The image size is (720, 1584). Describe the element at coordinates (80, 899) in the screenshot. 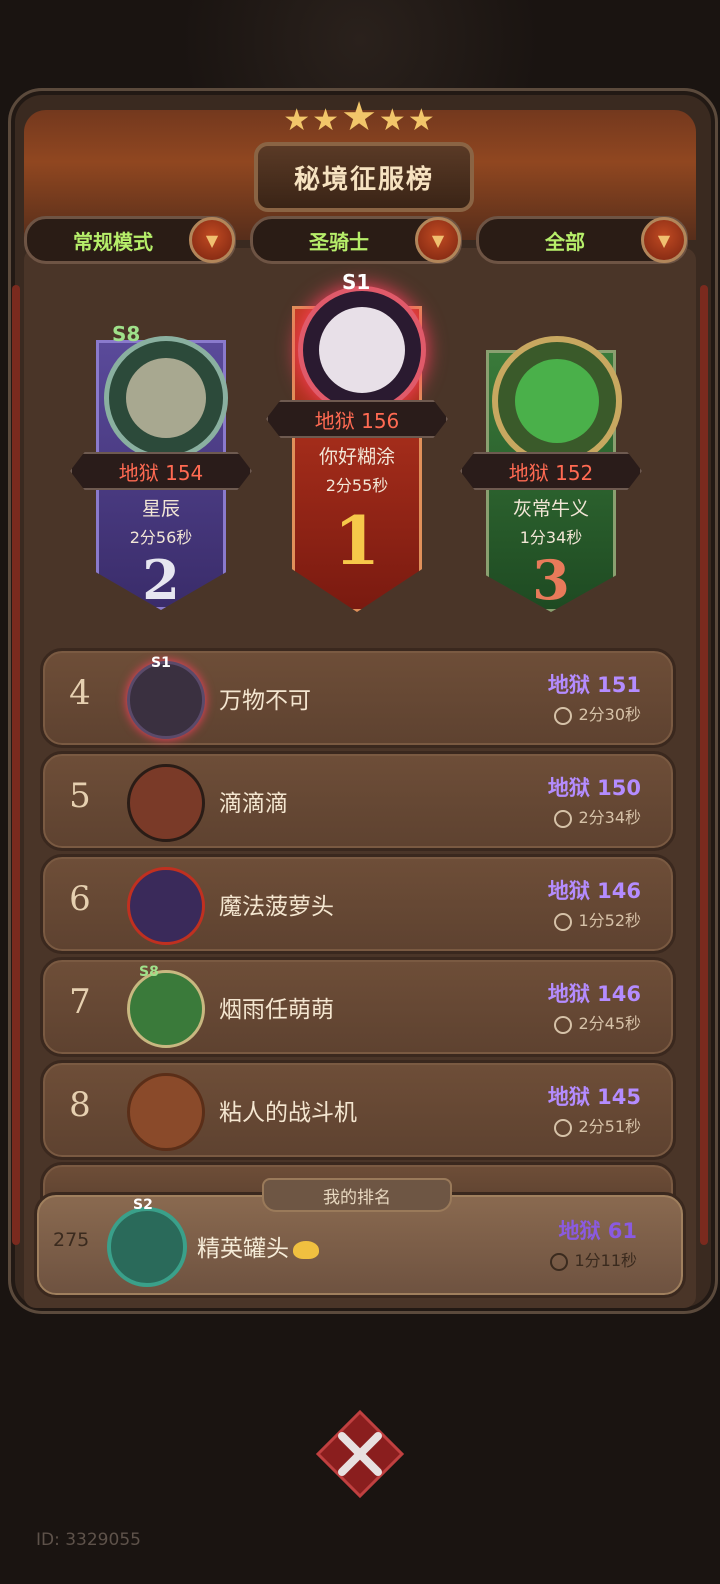

I see `rank-number: 6` at that location.